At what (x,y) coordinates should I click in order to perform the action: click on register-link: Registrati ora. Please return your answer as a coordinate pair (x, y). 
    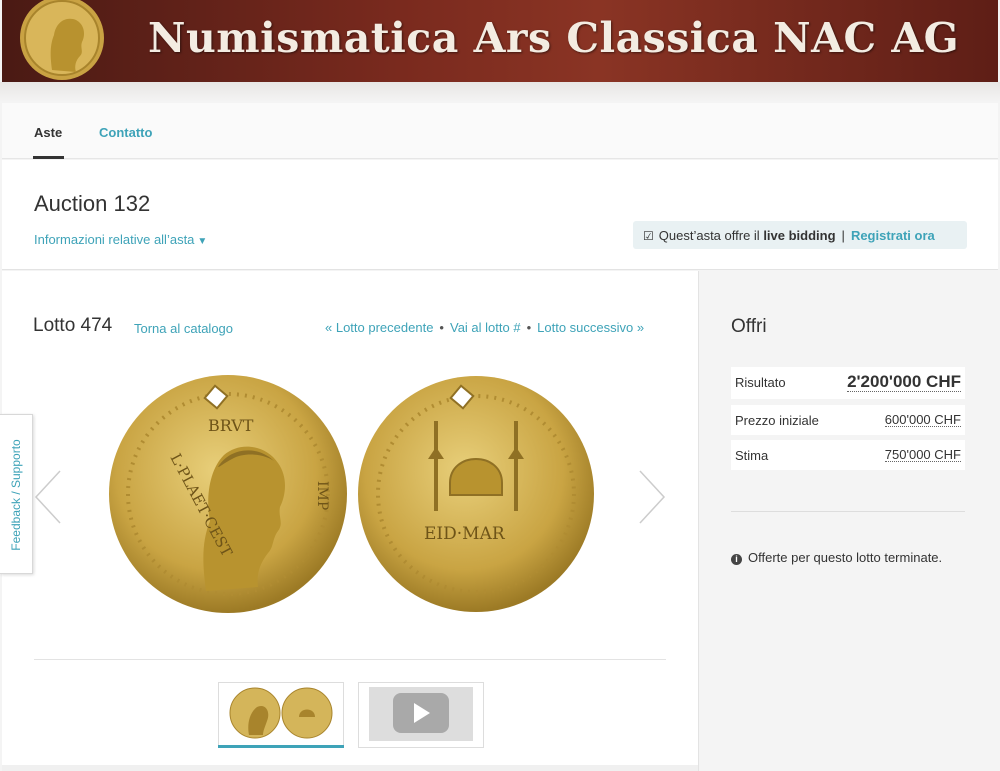
    Looking at the image, I should click on (893, 235).